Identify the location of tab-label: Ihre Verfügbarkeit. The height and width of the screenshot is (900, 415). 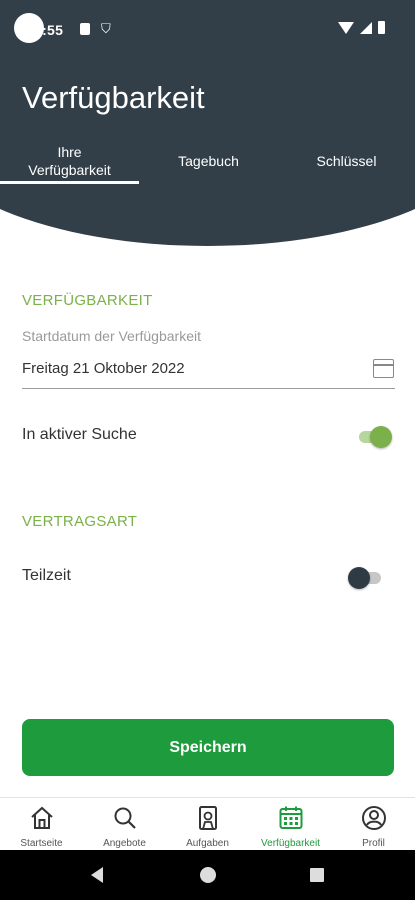
(69, 161).